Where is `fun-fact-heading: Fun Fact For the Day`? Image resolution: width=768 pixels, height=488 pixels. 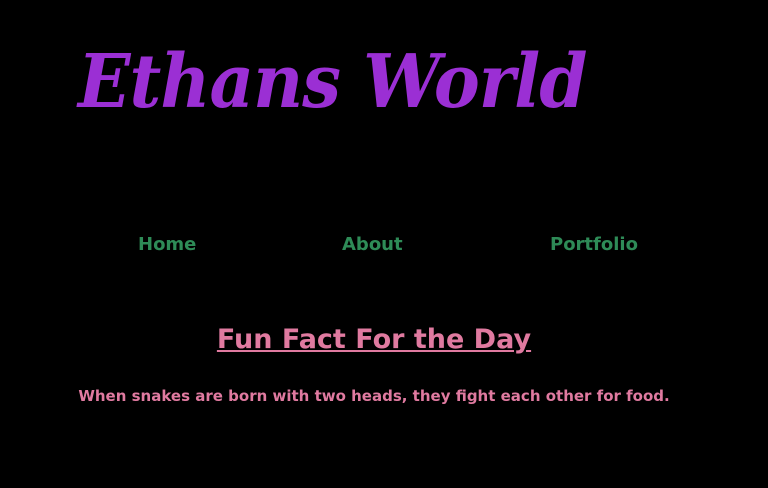
fun-fact-heading: Fun Fact For the Day is located at coordinates (374, 339).